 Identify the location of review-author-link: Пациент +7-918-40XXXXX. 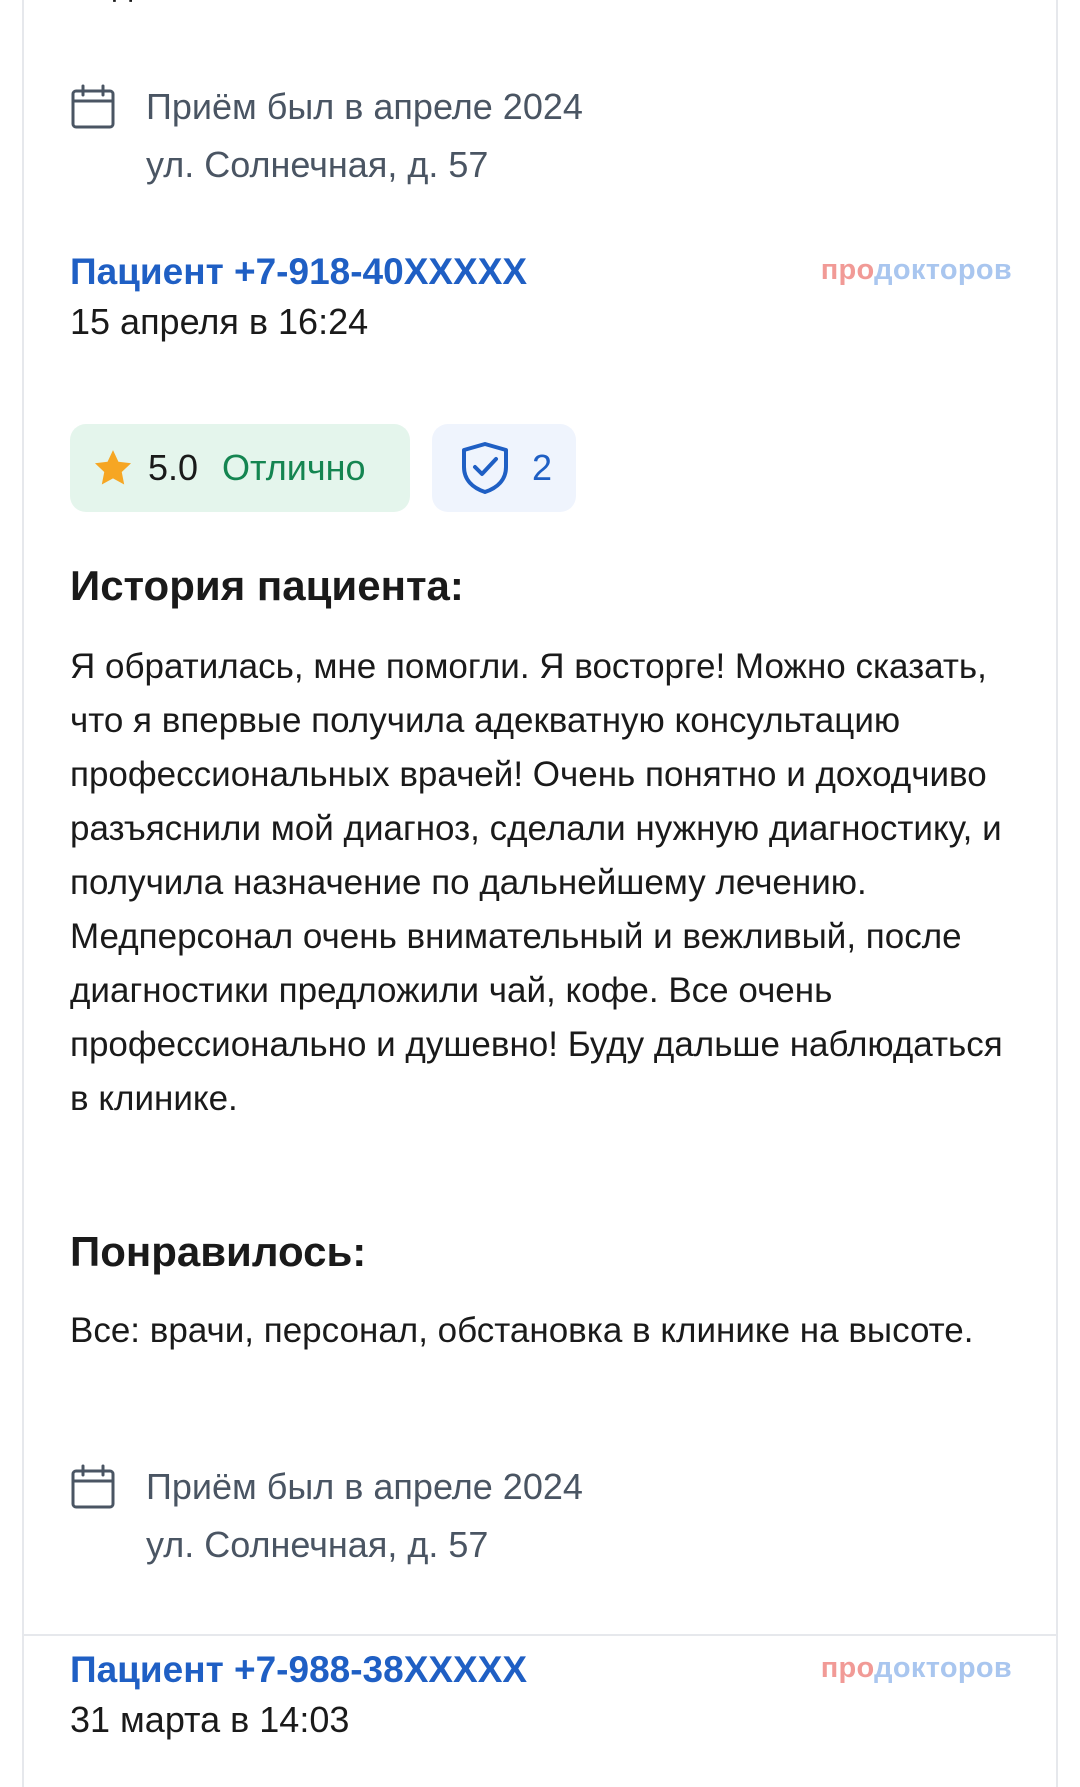
(298, 272).